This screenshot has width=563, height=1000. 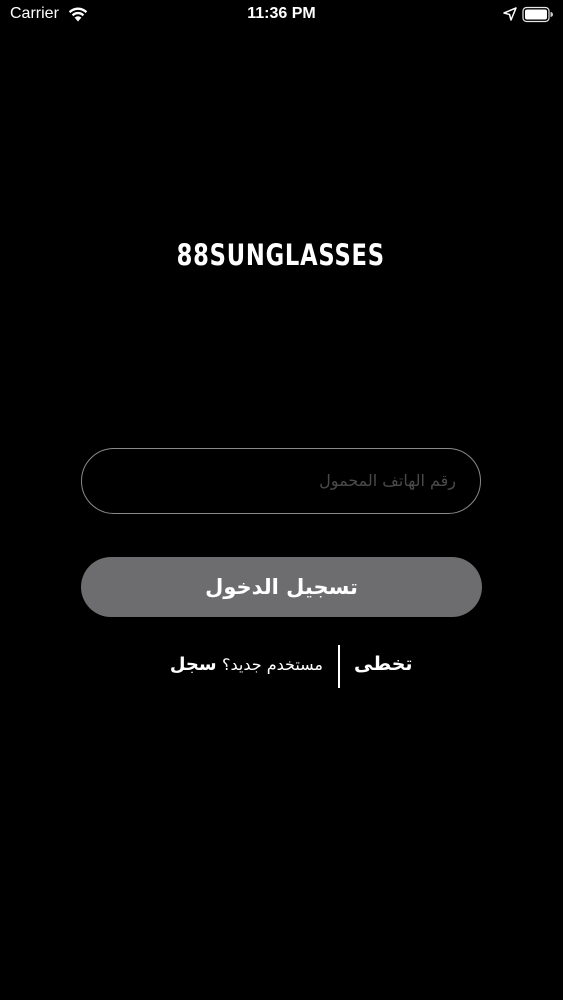 I want to click on register-prefix: مستخدم جديد؟, so click(x=272, y=664).